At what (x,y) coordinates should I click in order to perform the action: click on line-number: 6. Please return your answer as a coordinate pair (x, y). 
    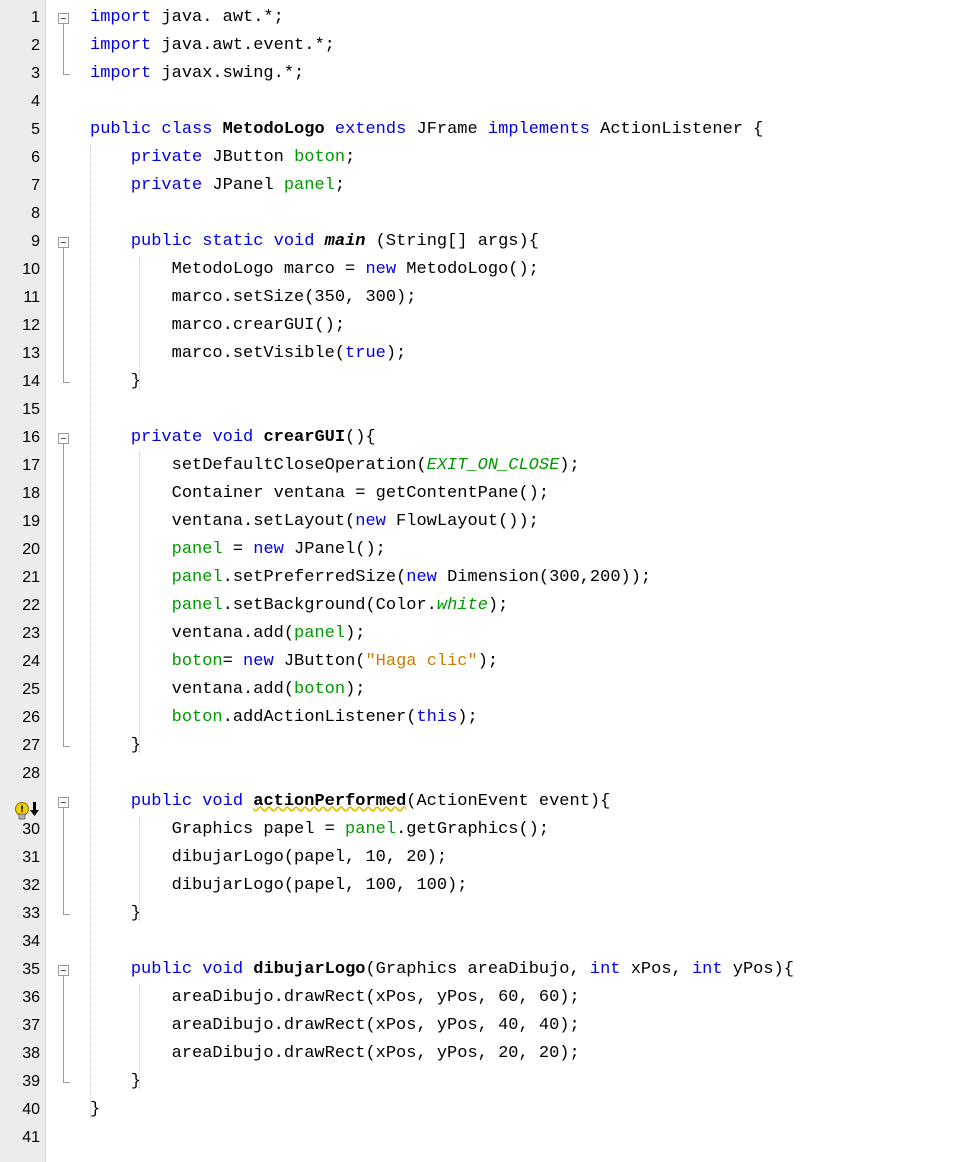
    Looking at the image, I should click on (35, 157).